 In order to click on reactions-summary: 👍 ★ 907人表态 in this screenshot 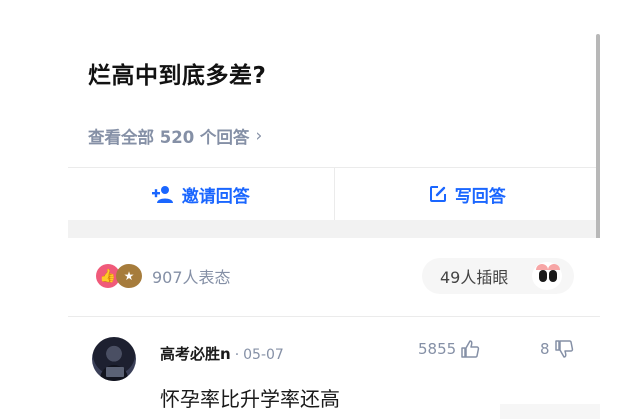, I will do `click(163, 276)`.